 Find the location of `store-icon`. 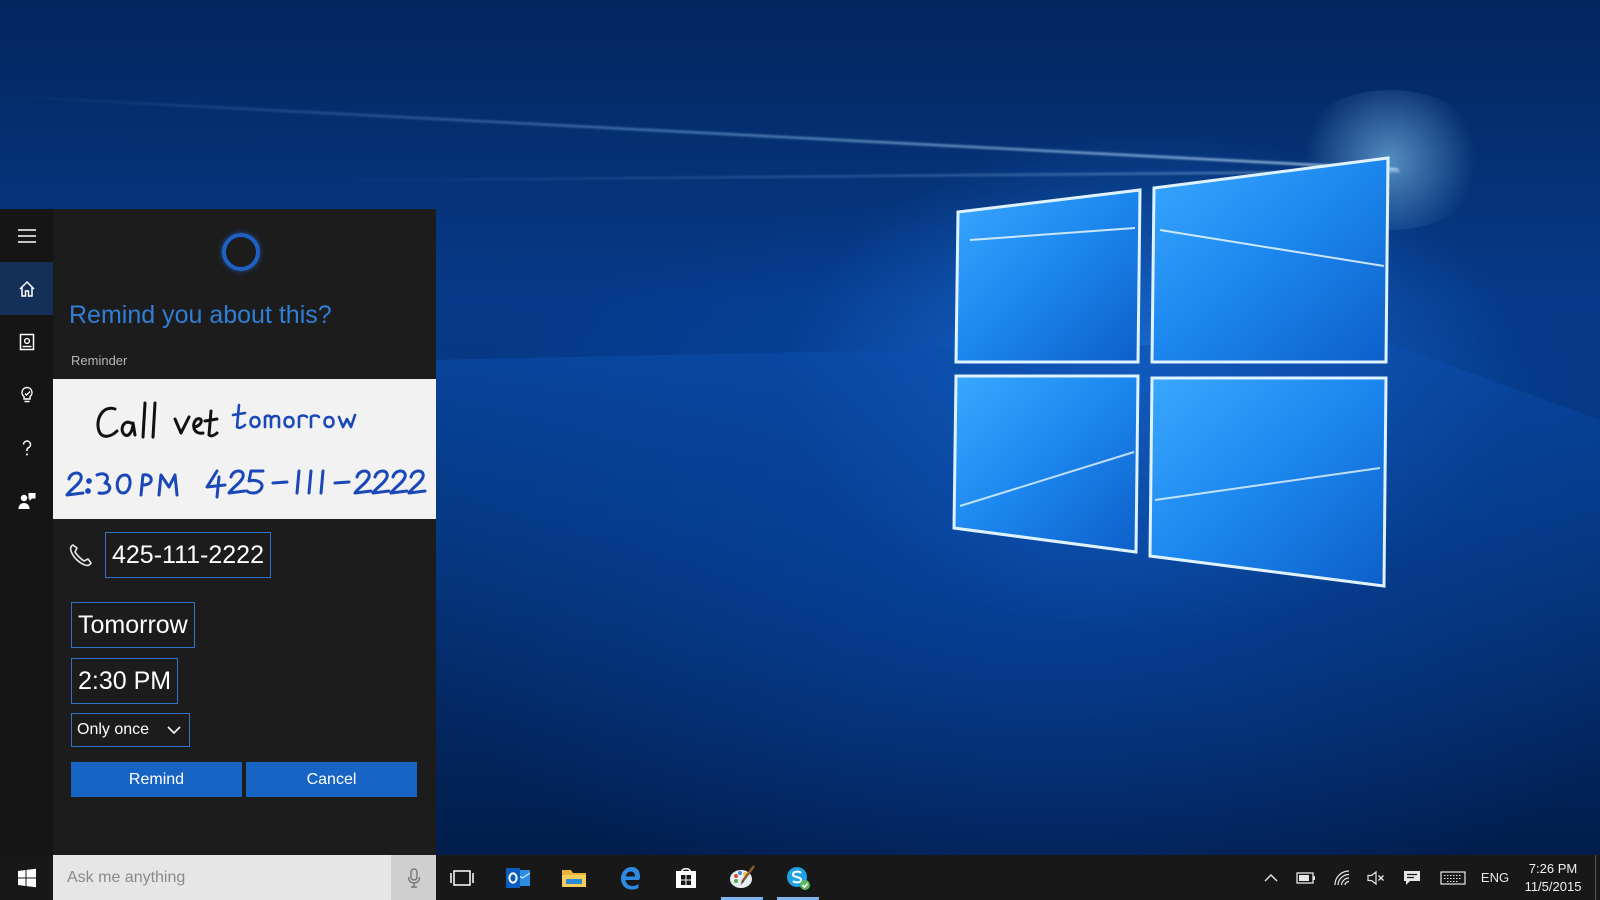

store-icon is located at coordinates (686, 877).